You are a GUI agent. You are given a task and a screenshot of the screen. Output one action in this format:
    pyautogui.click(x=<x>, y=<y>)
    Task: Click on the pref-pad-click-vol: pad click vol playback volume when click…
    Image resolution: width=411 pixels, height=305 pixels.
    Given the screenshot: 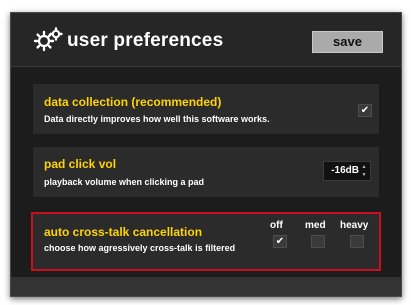 What is the action you would take?
    pyautogui.click(x=206, y=172)
    